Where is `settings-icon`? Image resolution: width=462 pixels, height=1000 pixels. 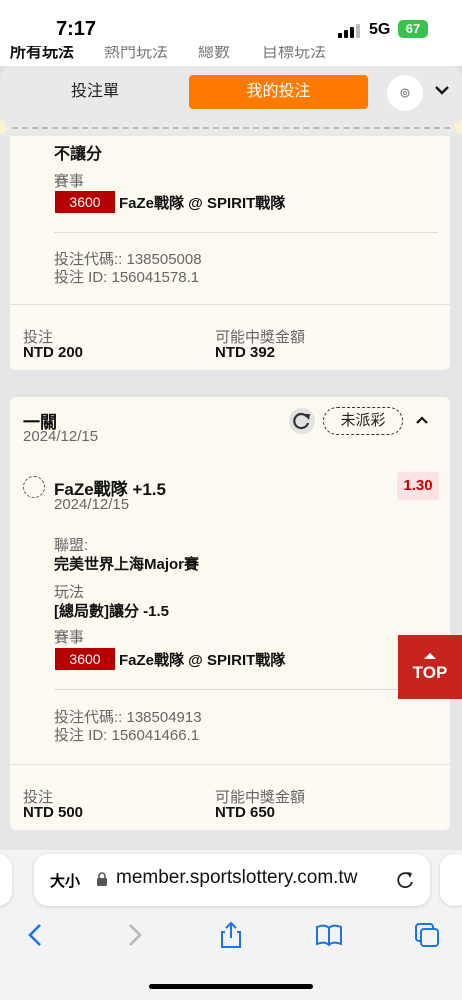 settings-icon is located at coordinates (405, 93).